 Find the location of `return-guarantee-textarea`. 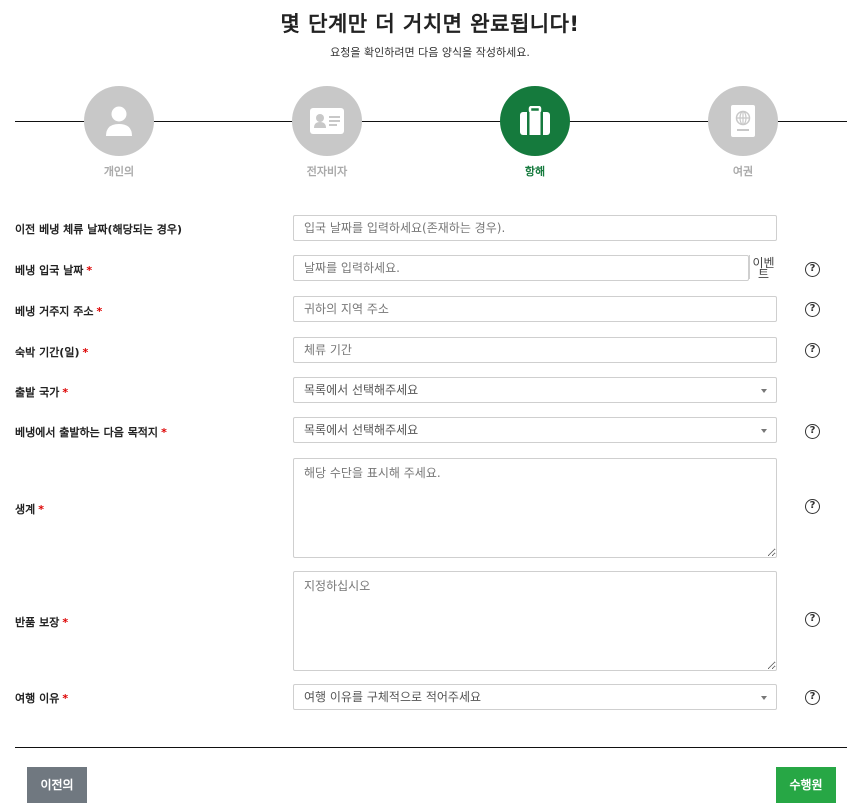

return-guarantee-textarea is located at coordinates (535, 621).